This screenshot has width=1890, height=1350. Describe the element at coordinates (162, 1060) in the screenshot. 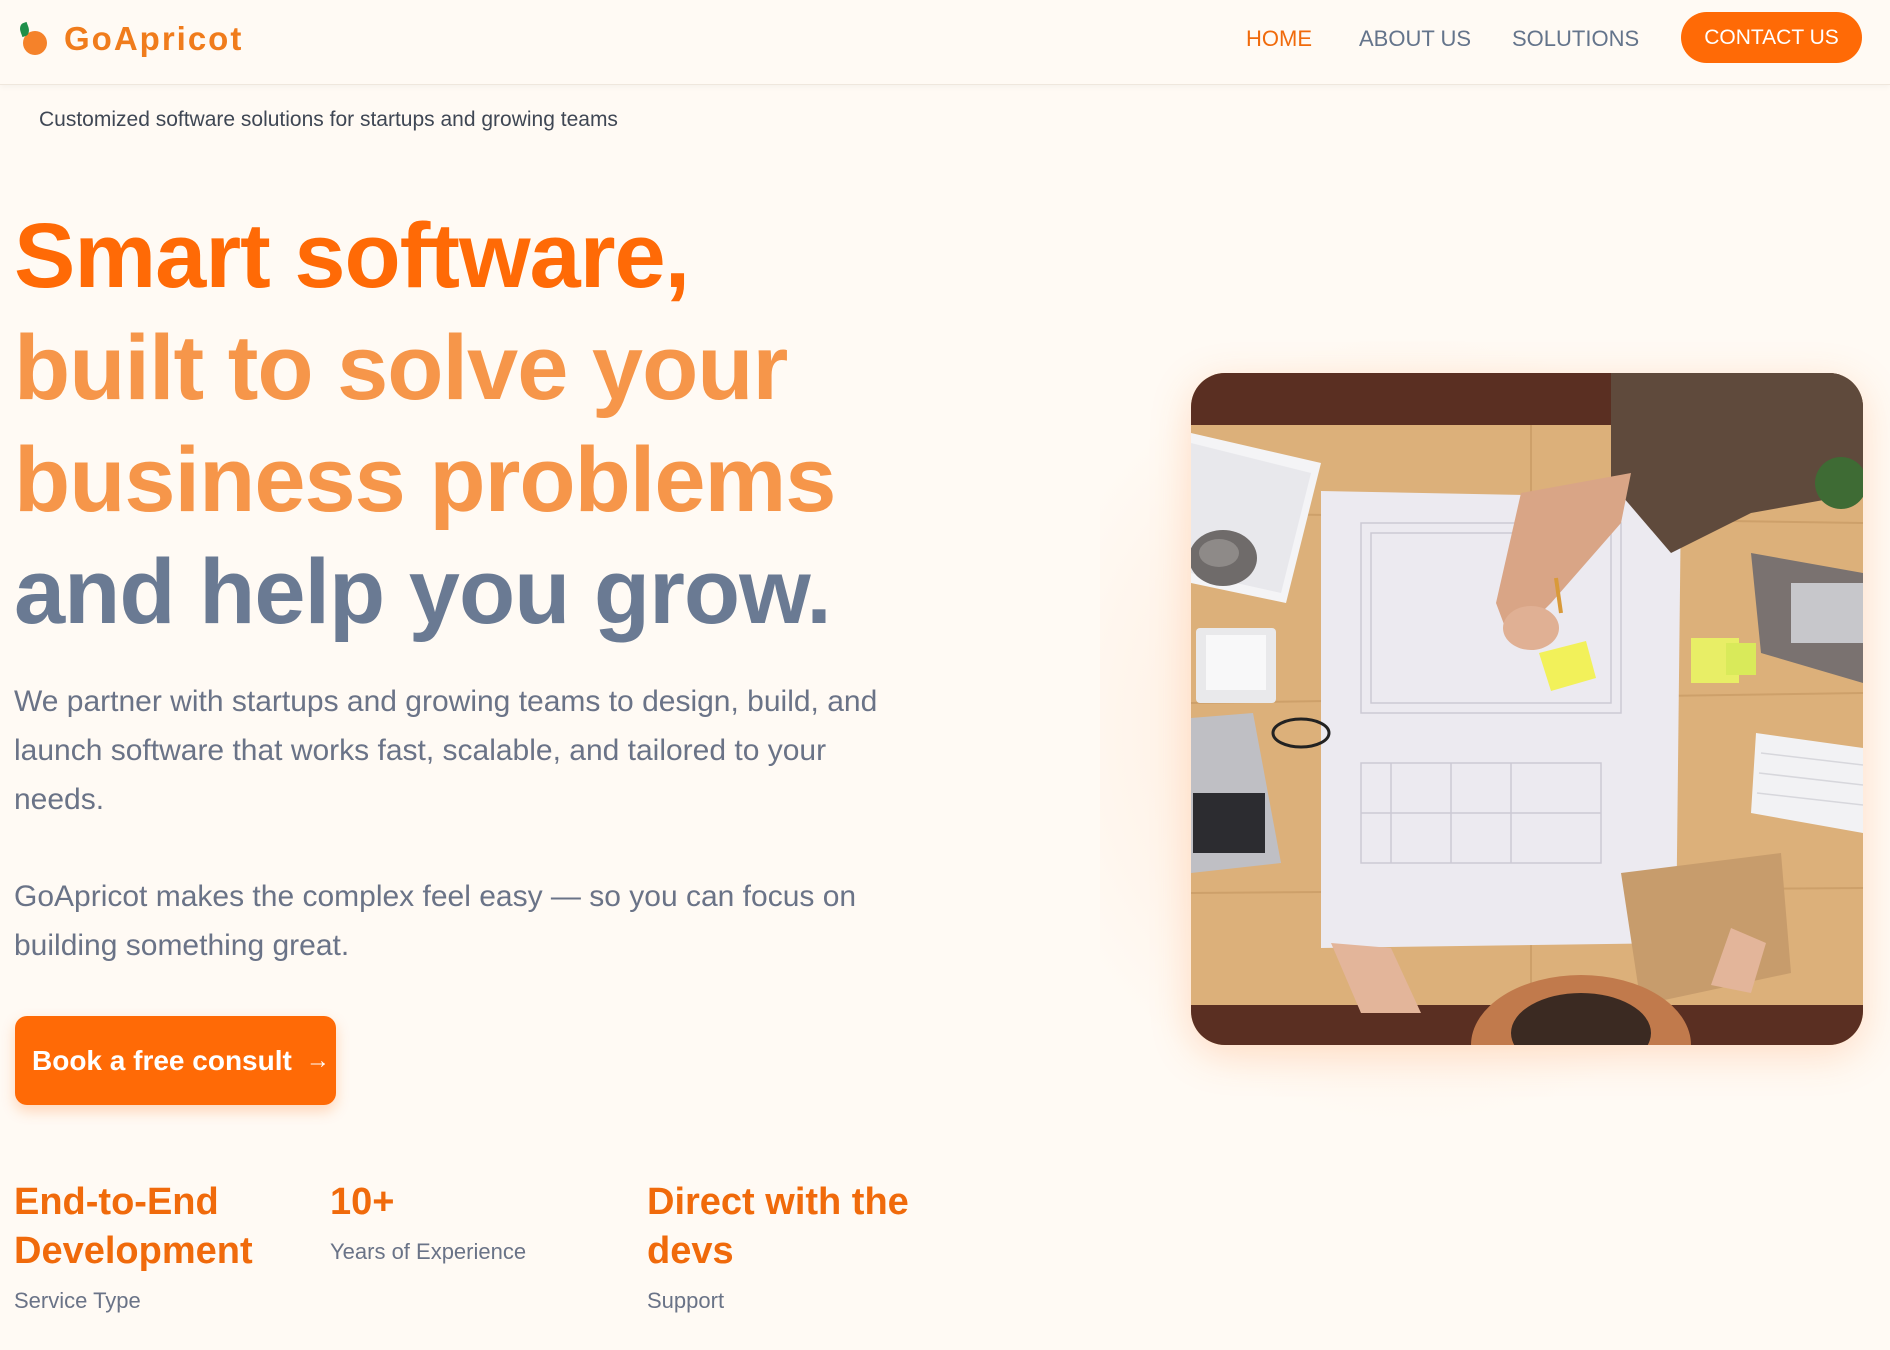

I see `book-consult-label: Book a free consult` at that location.